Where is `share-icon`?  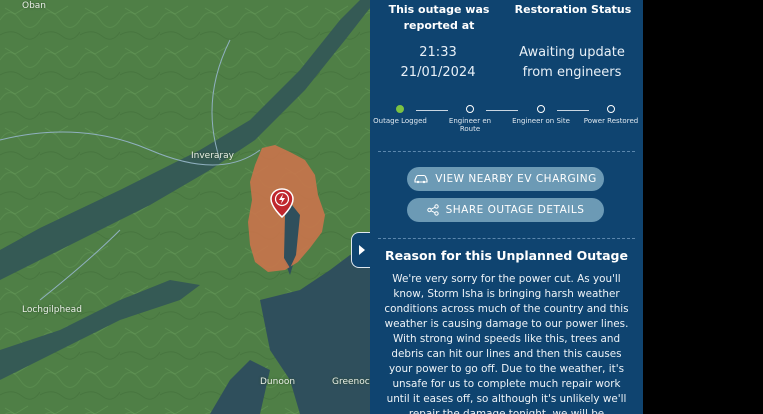 share-icon is located at coordinates (432, 210).